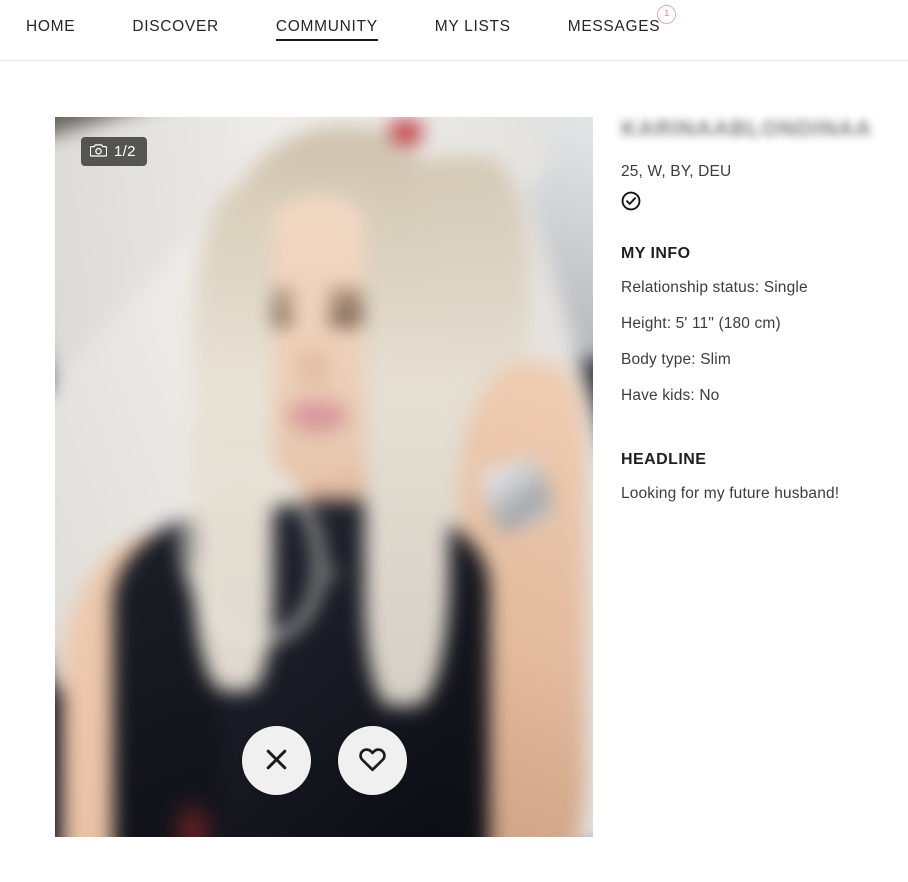  I want to click on nav-item-messages: MESSAGES 1, so click(622, 23).